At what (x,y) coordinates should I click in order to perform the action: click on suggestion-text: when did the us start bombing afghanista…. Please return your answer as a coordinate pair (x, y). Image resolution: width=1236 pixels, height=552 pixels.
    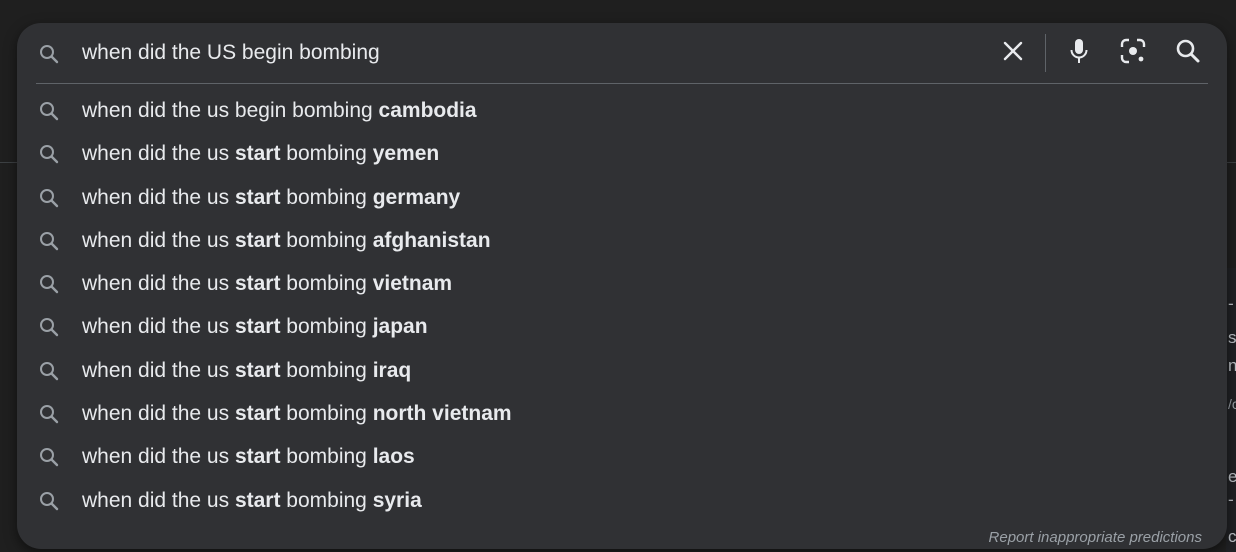
    Looking at the image, I should click on (286, 240).